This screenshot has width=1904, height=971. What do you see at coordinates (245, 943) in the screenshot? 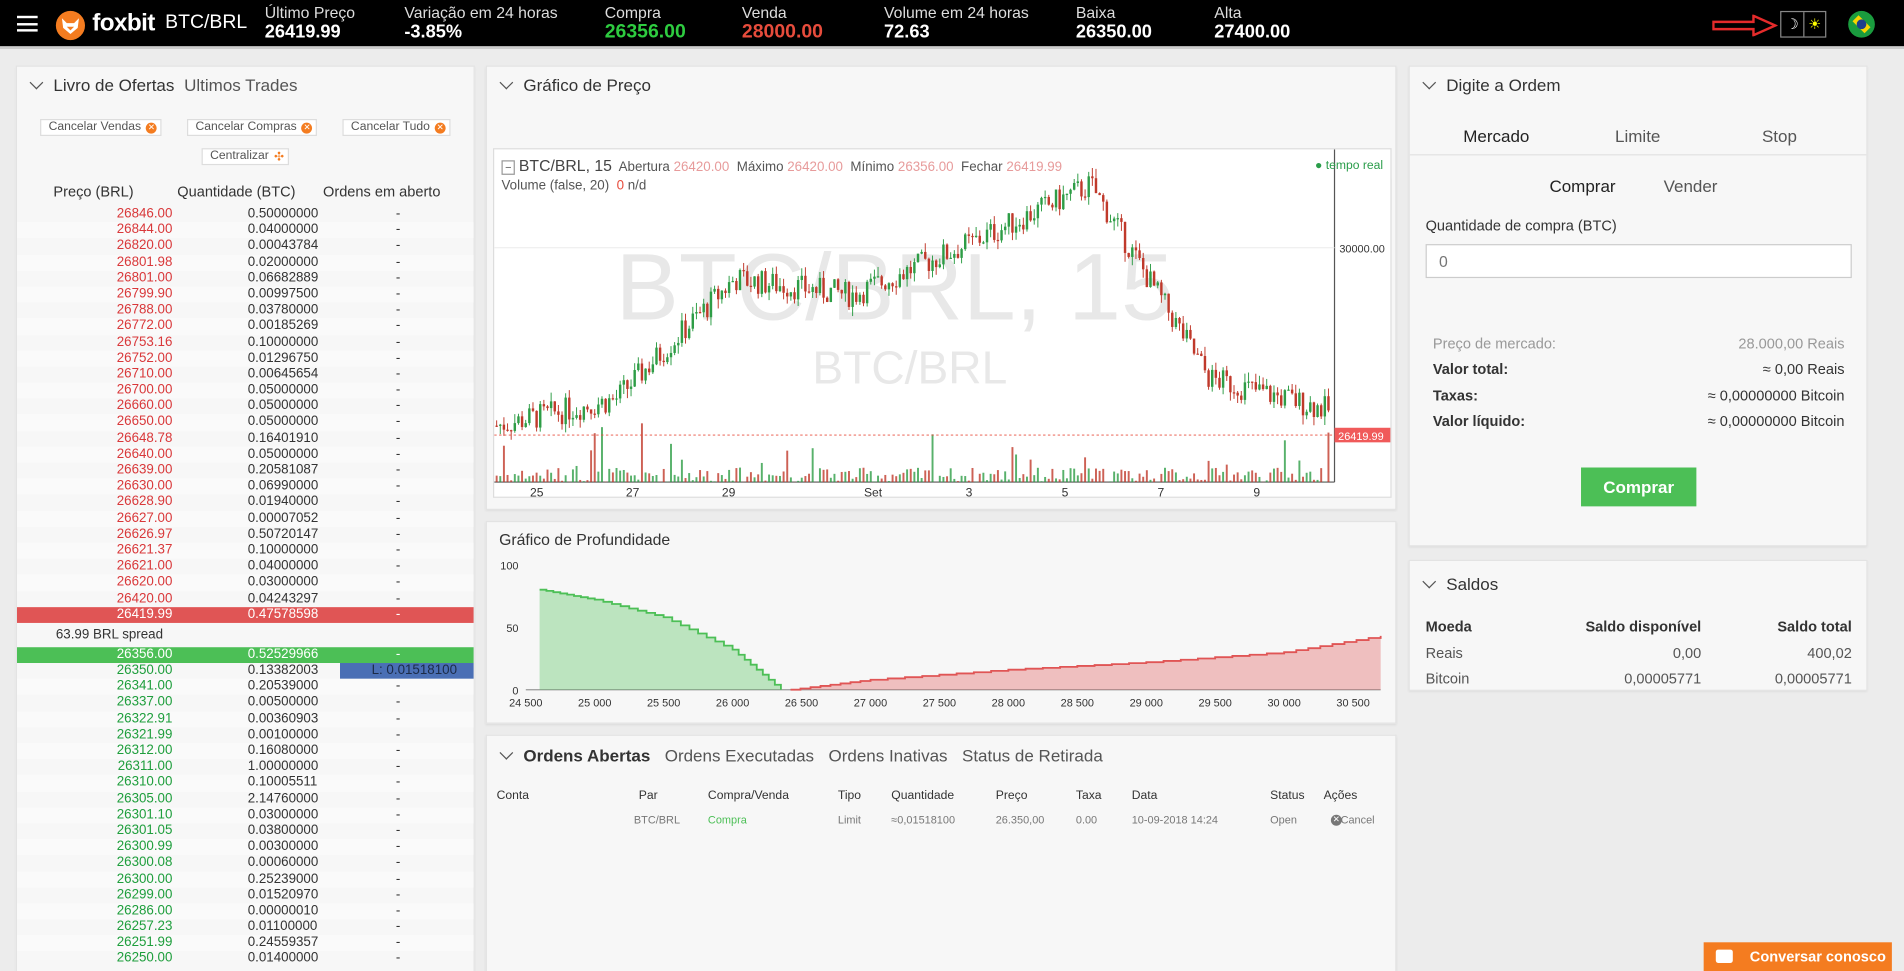
I see `orderbook-row: 26251.99 0.24559357 -` at bounding box center [245, 943].